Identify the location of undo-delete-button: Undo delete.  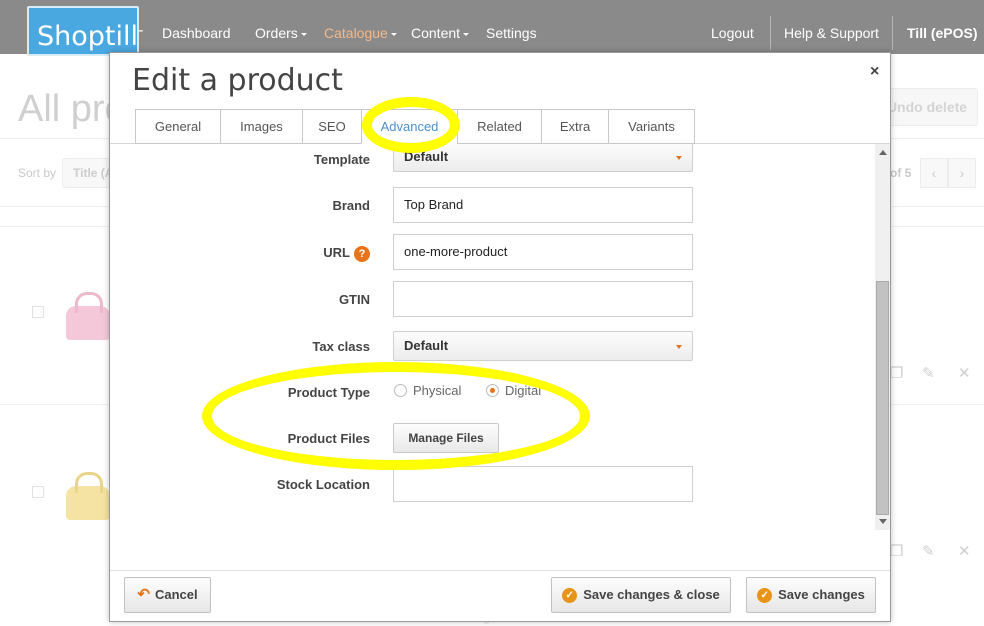
(927, 107).